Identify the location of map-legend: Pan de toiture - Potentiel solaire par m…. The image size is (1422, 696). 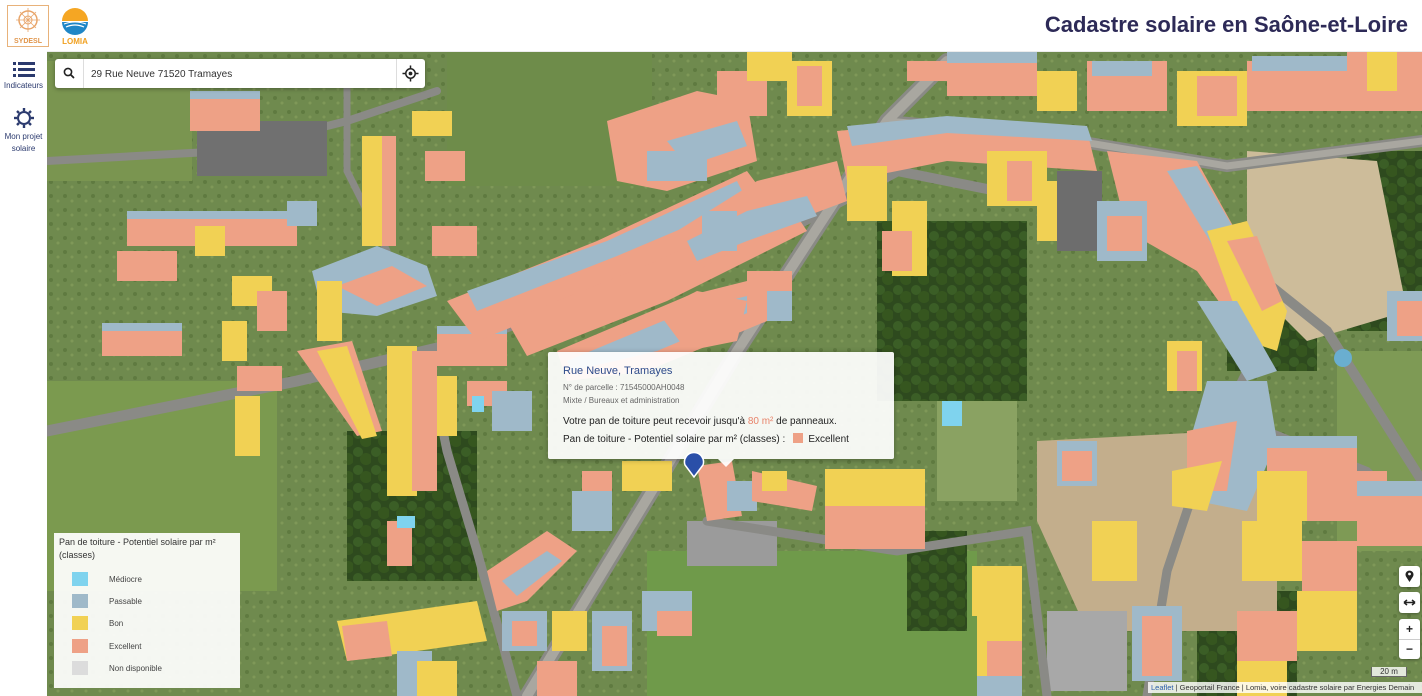
(147, 610).